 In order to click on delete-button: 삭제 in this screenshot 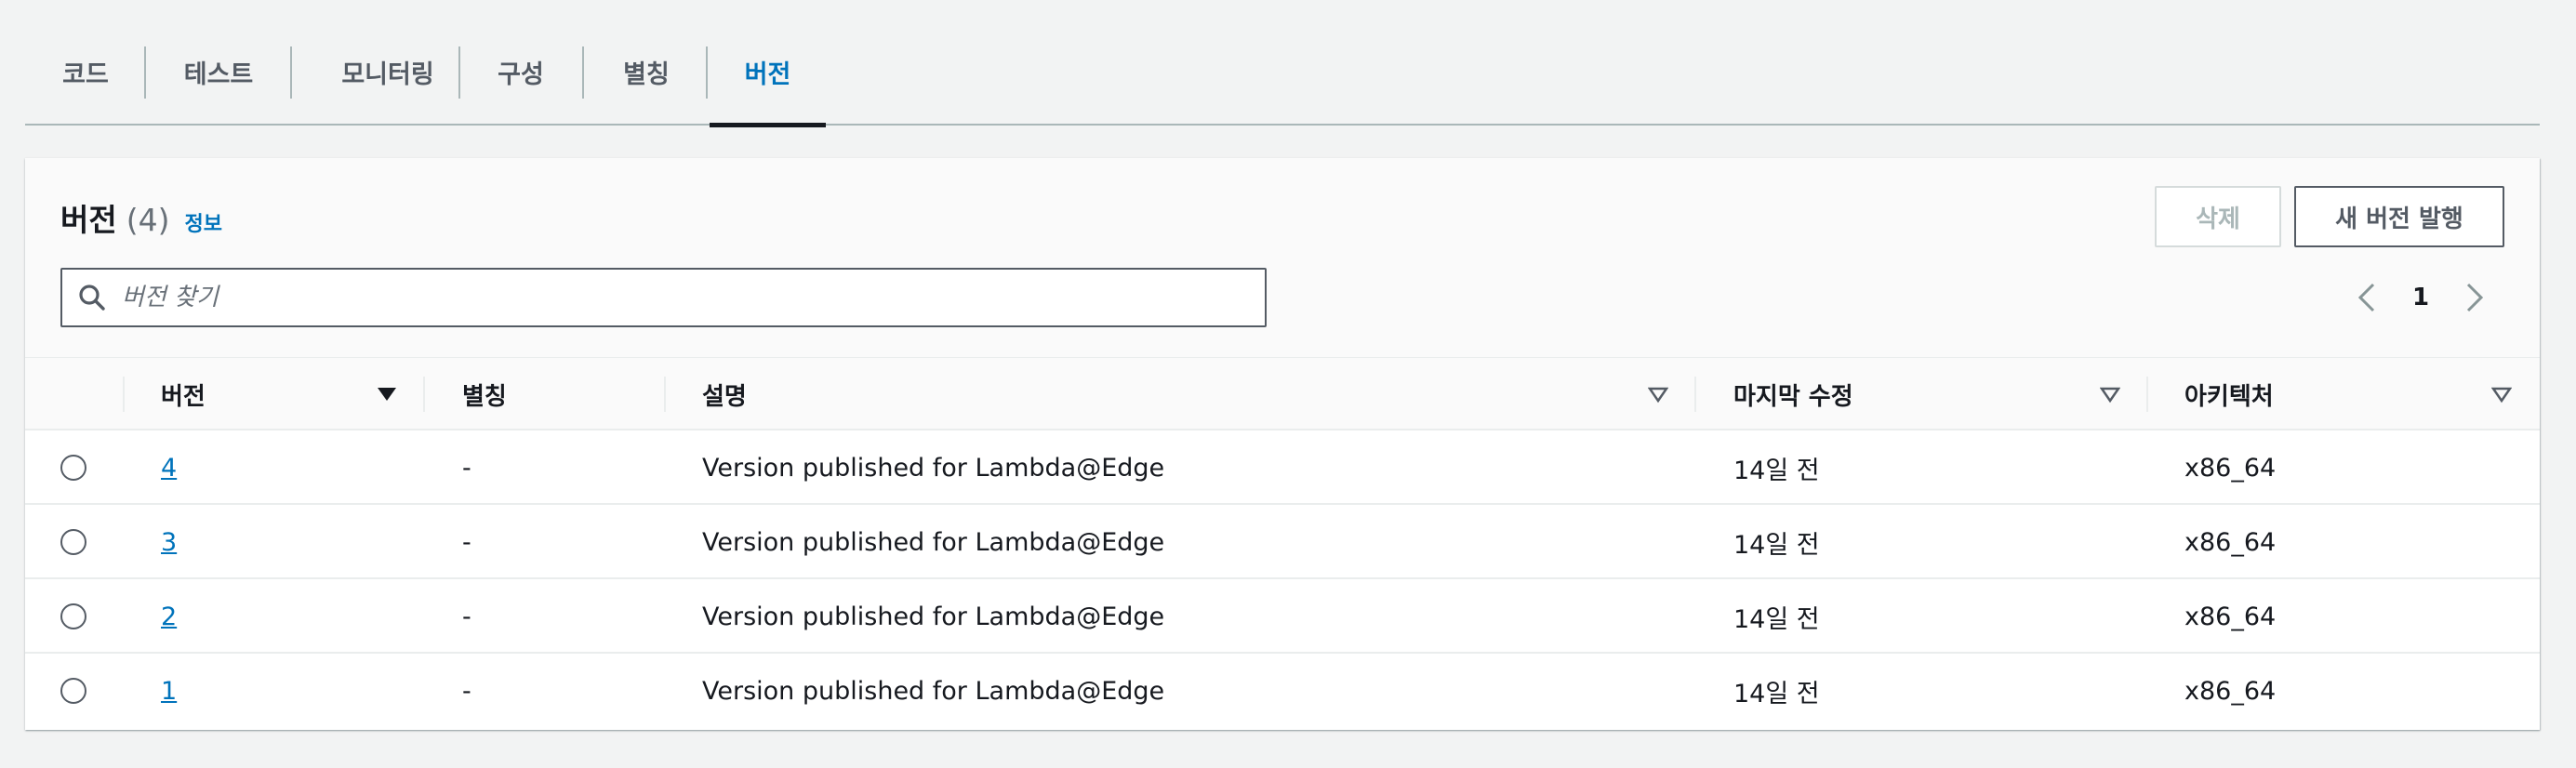, I will do `click(2218, 216)`.